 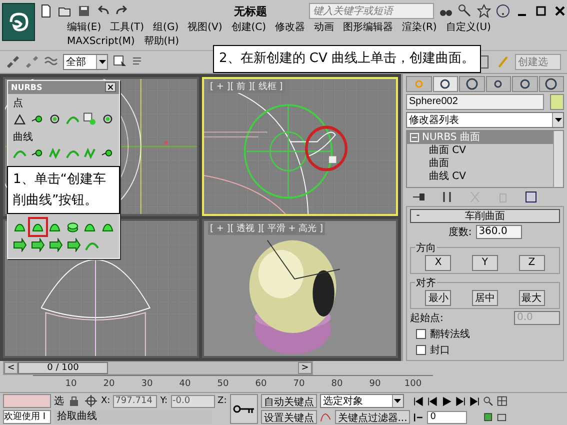 What do you see at coordinates (300, 288) in the screenshot?
I see `viewport: [ + ][ 透视 ][ 平滑 + 高光 ]` at bounding box center [300, 288].